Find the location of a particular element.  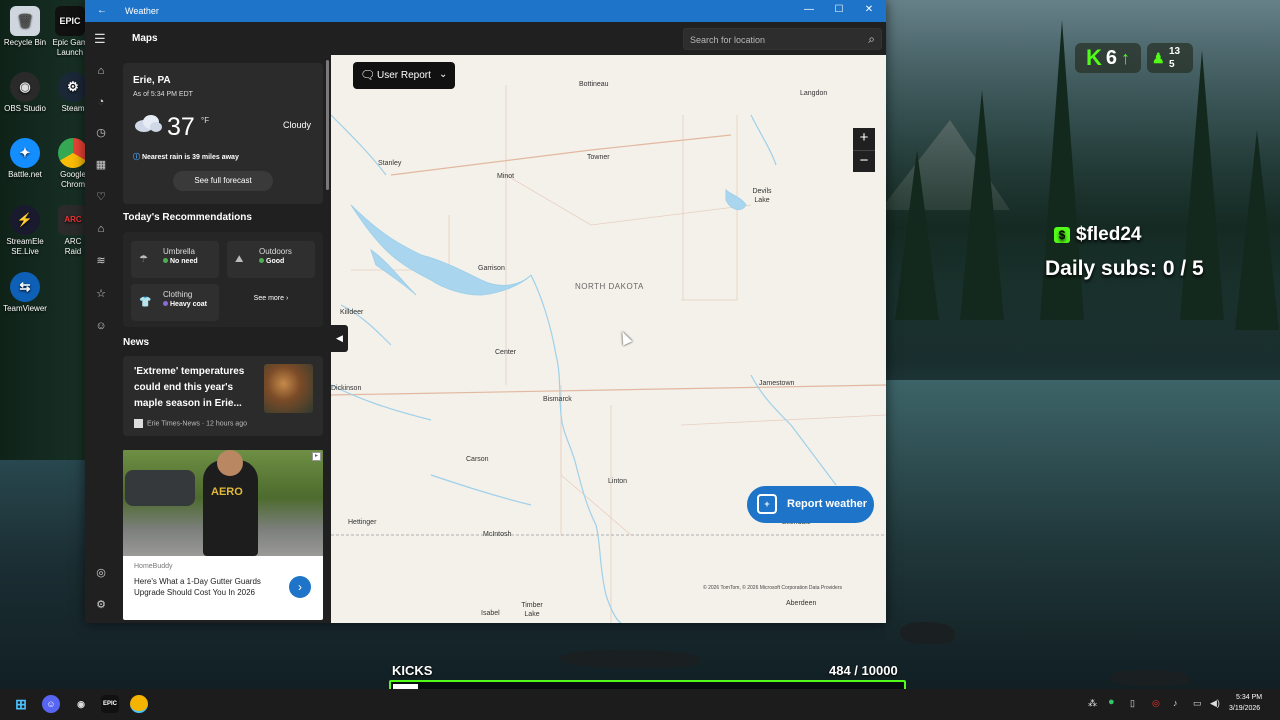

title-bar: ← Weather — ☐ ✕ is located at coordinates (485, 11).